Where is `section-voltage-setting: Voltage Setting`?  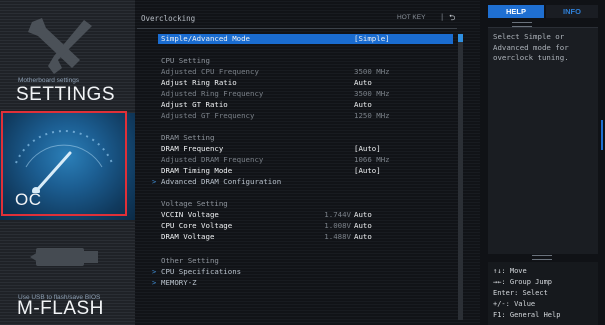 section-voltage-setting: Voltage Setting is located at coordinates (311, 204).